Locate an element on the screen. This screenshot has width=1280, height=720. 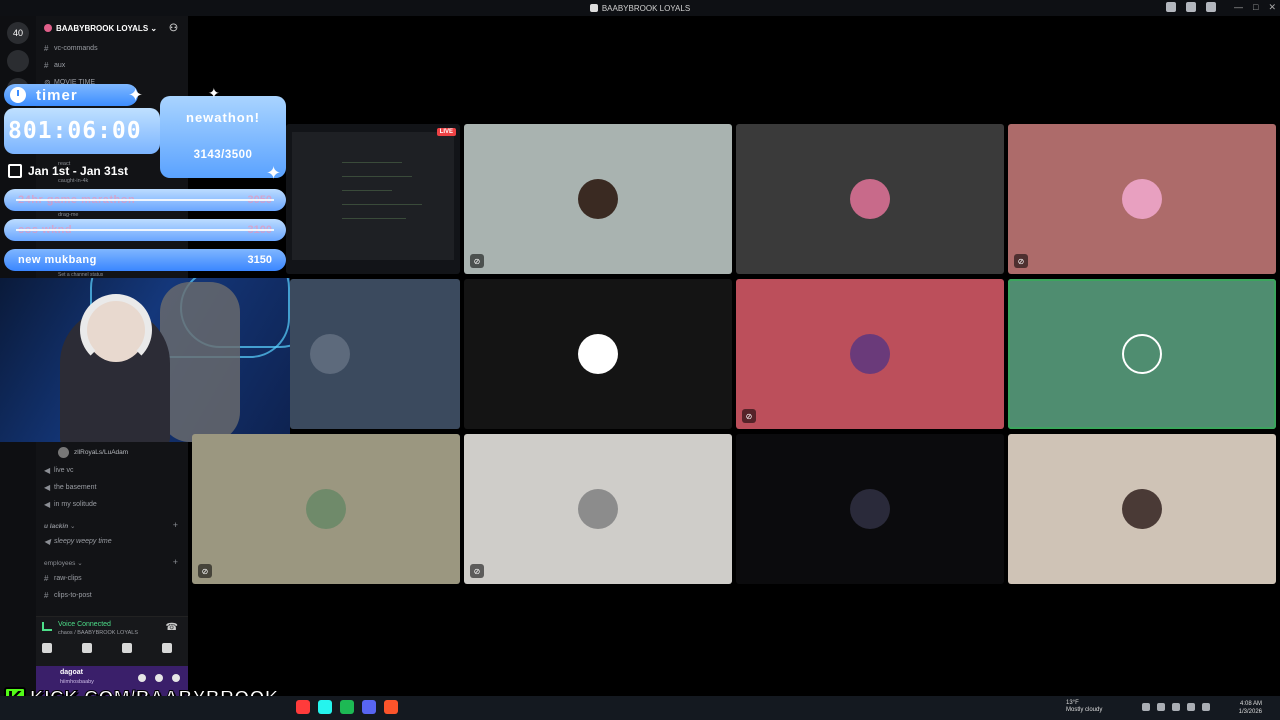
channel-vc-commands: # vc-commands is located at coordinates (112, 48).